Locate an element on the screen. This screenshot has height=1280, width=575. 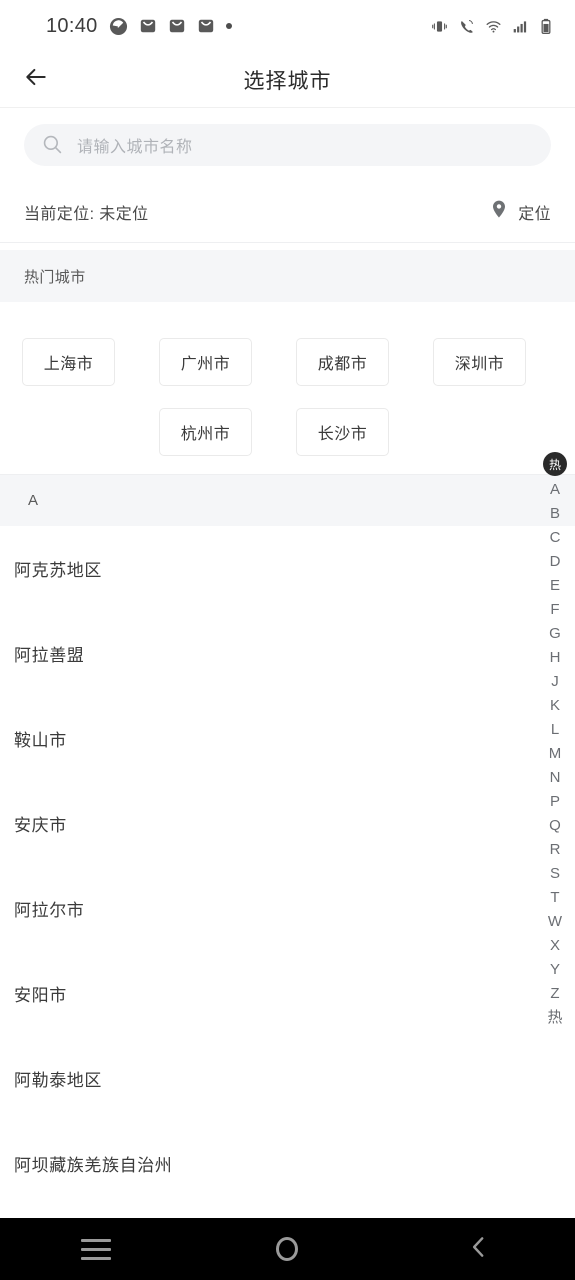
city-list-item: 阿克苏地区 is located at coordinates (287, 568).